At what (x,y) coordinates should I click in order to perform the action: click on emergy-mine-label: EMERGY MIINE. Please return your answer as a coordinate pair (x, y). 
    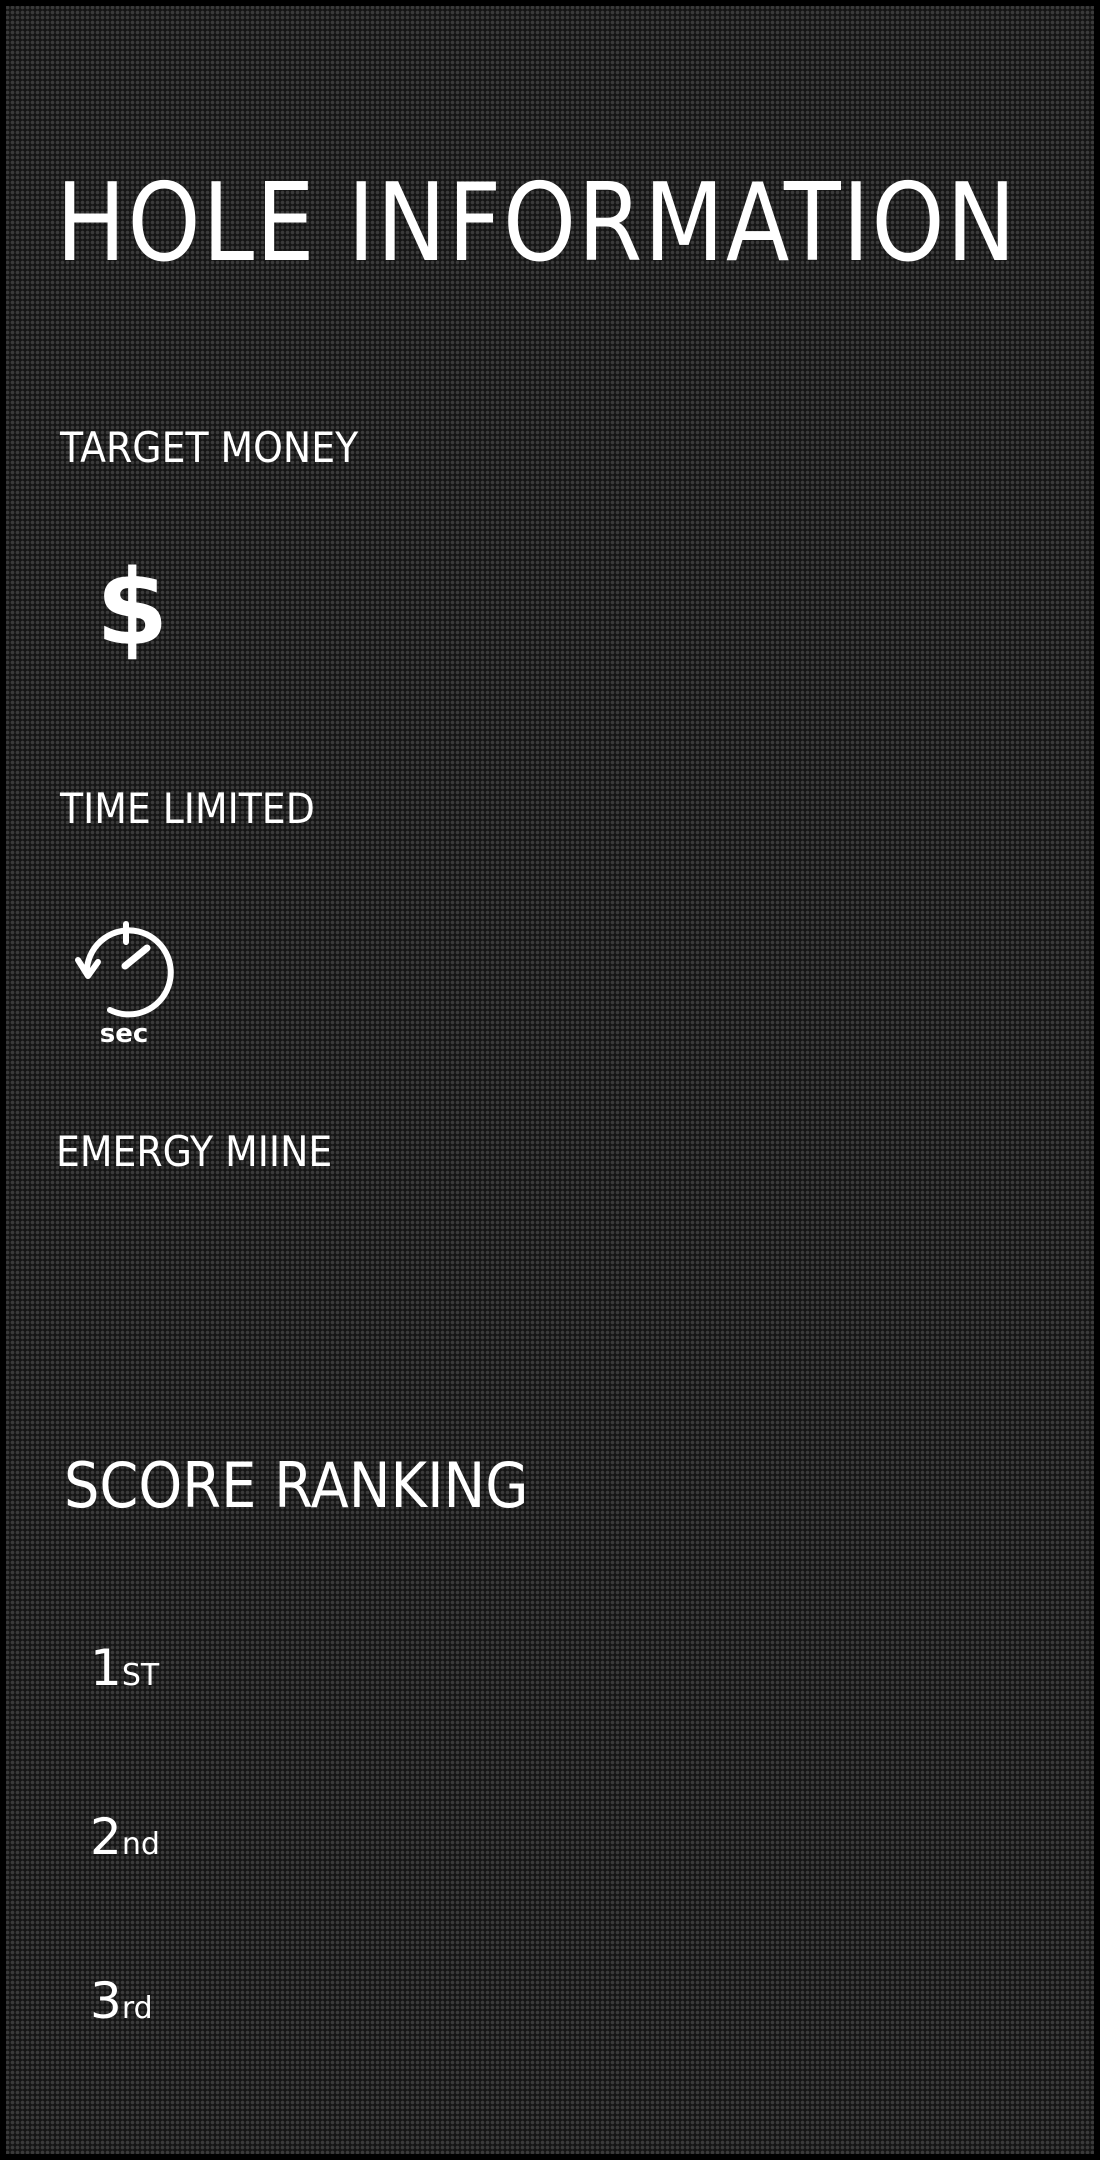
    Looking at the image, I should click on (194, 1151).